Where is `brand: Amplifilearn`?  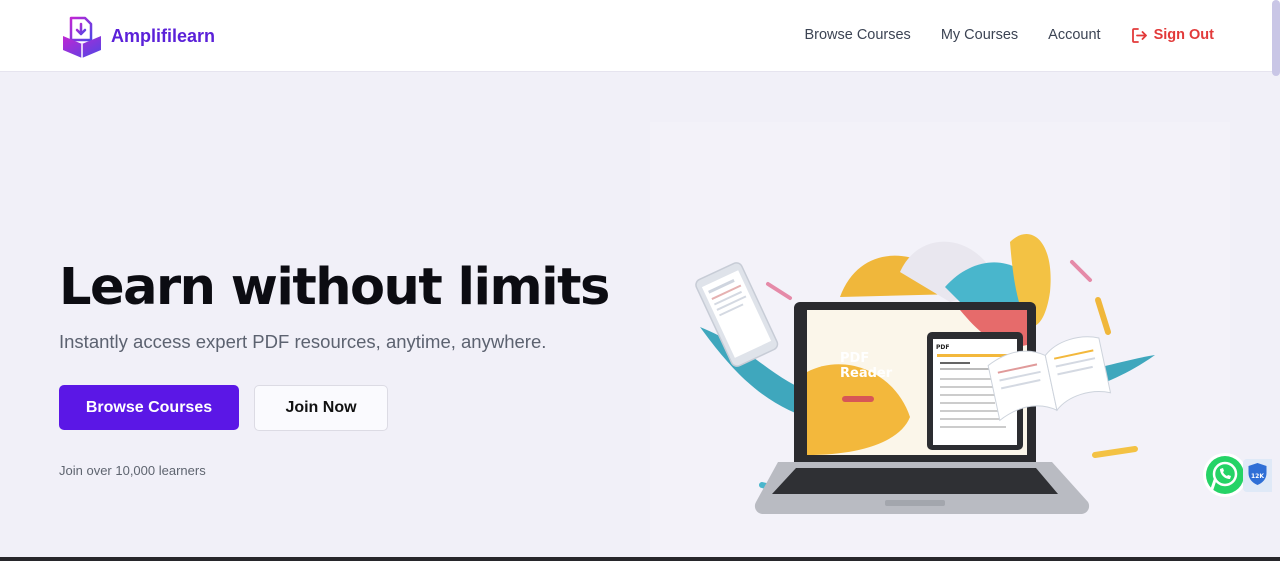
brand: Amplifilearn is located at coordinates (137, 36).